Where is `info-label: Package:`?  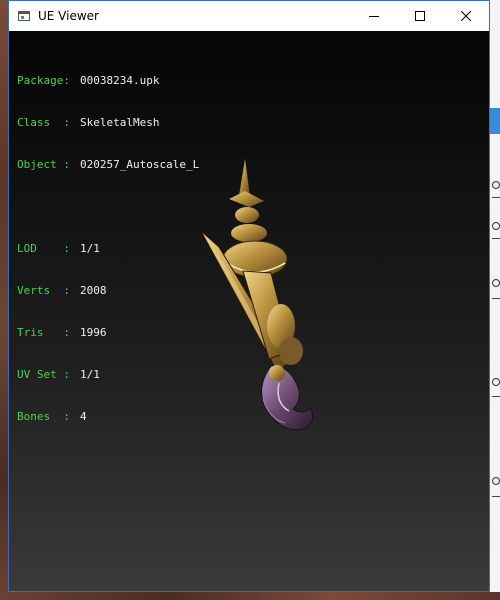
info-label: Package: is located at coordinates (43, 80).